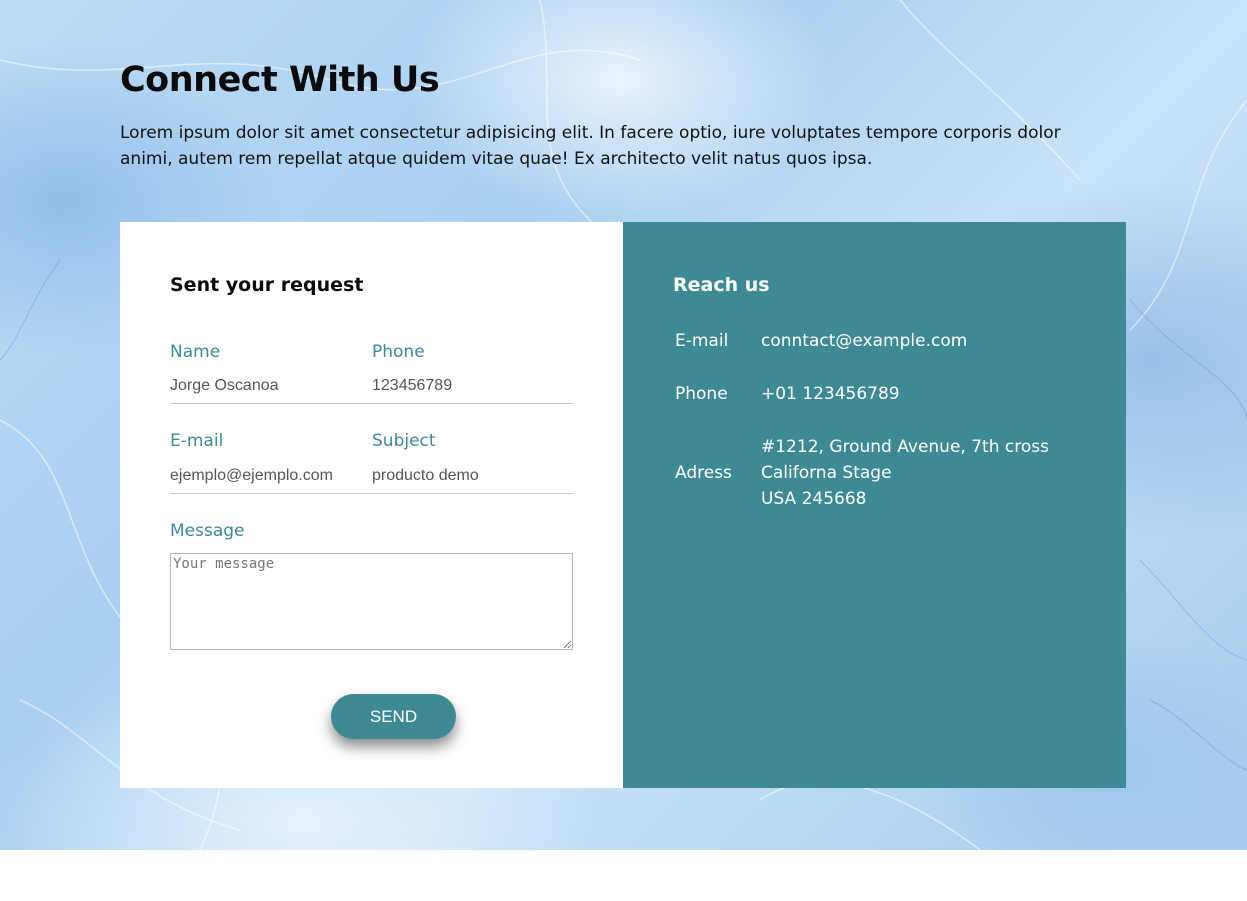  Describe the element at coordinates (371, 601) in the screenshot. I see `message-textarea` at that location.